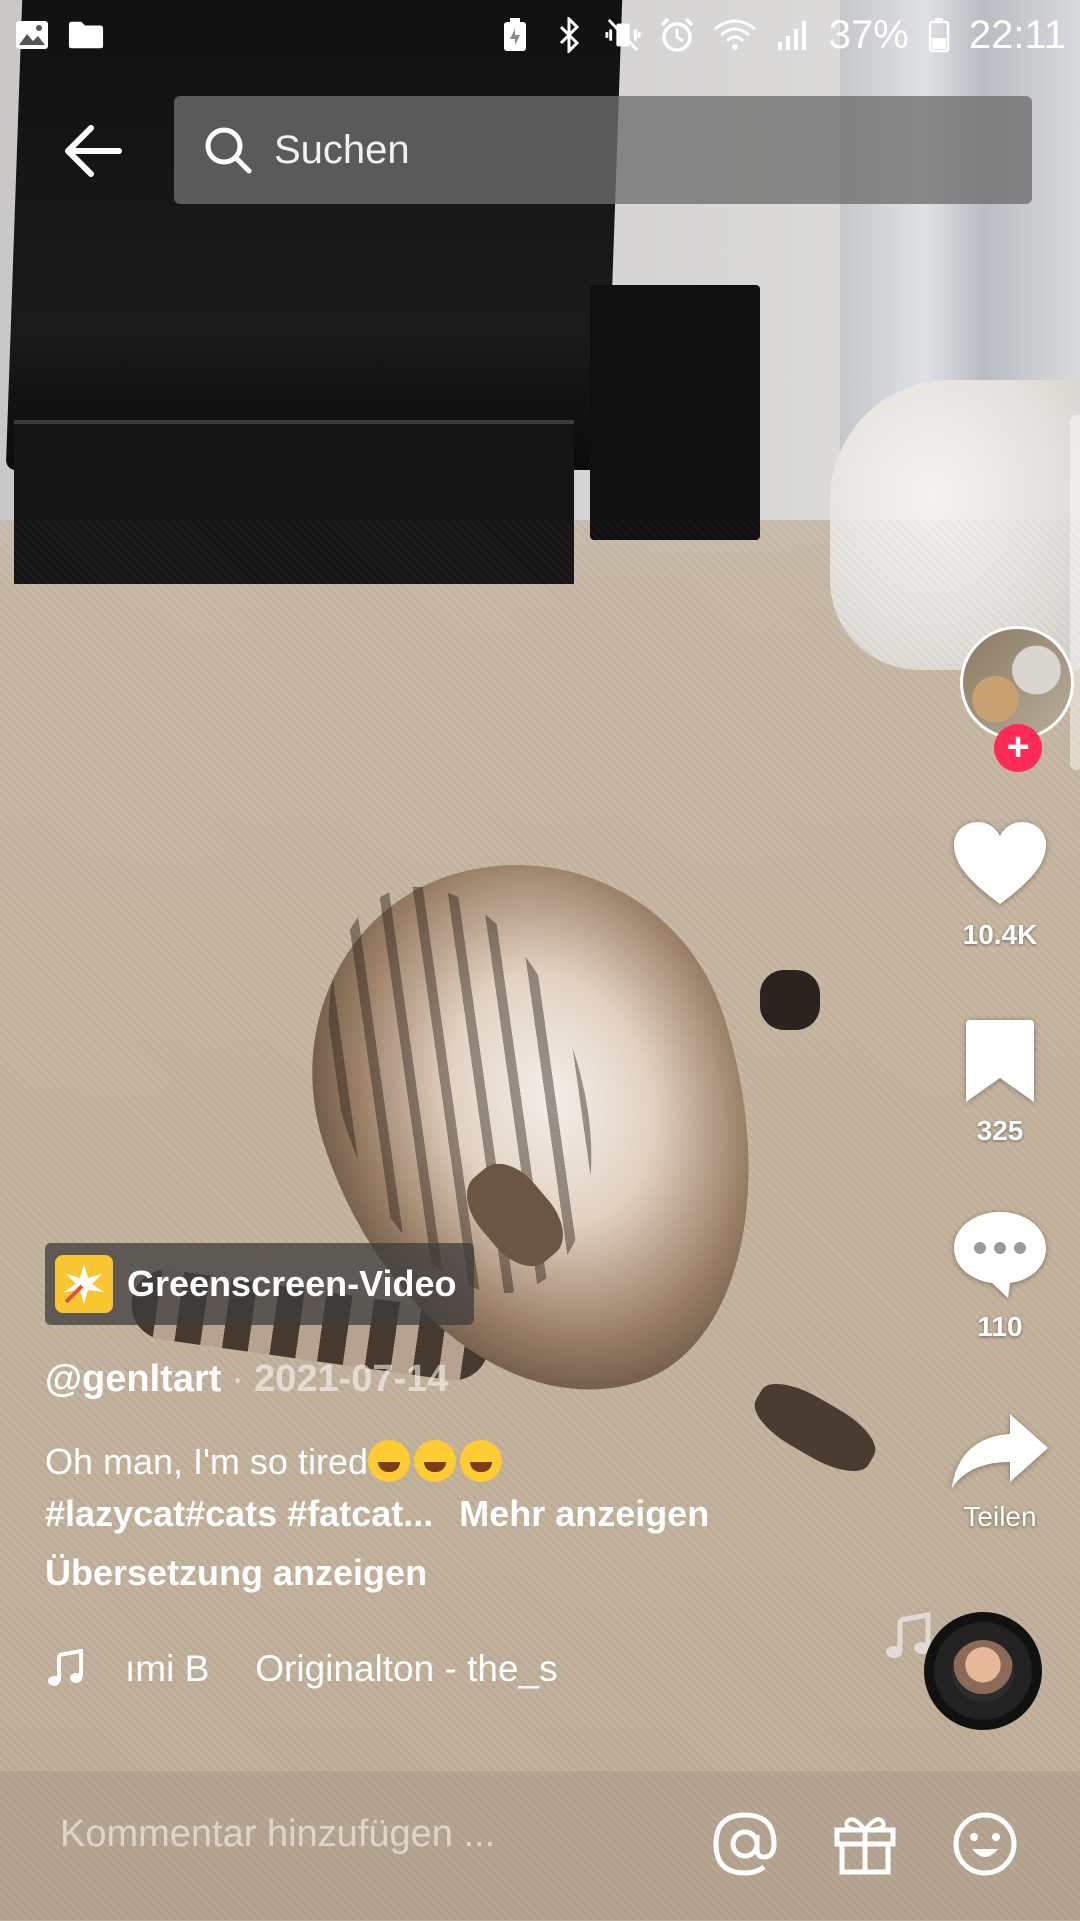  Describe the element at coordinates (675, 412) in the screenshot. I see `speaker` at that location.